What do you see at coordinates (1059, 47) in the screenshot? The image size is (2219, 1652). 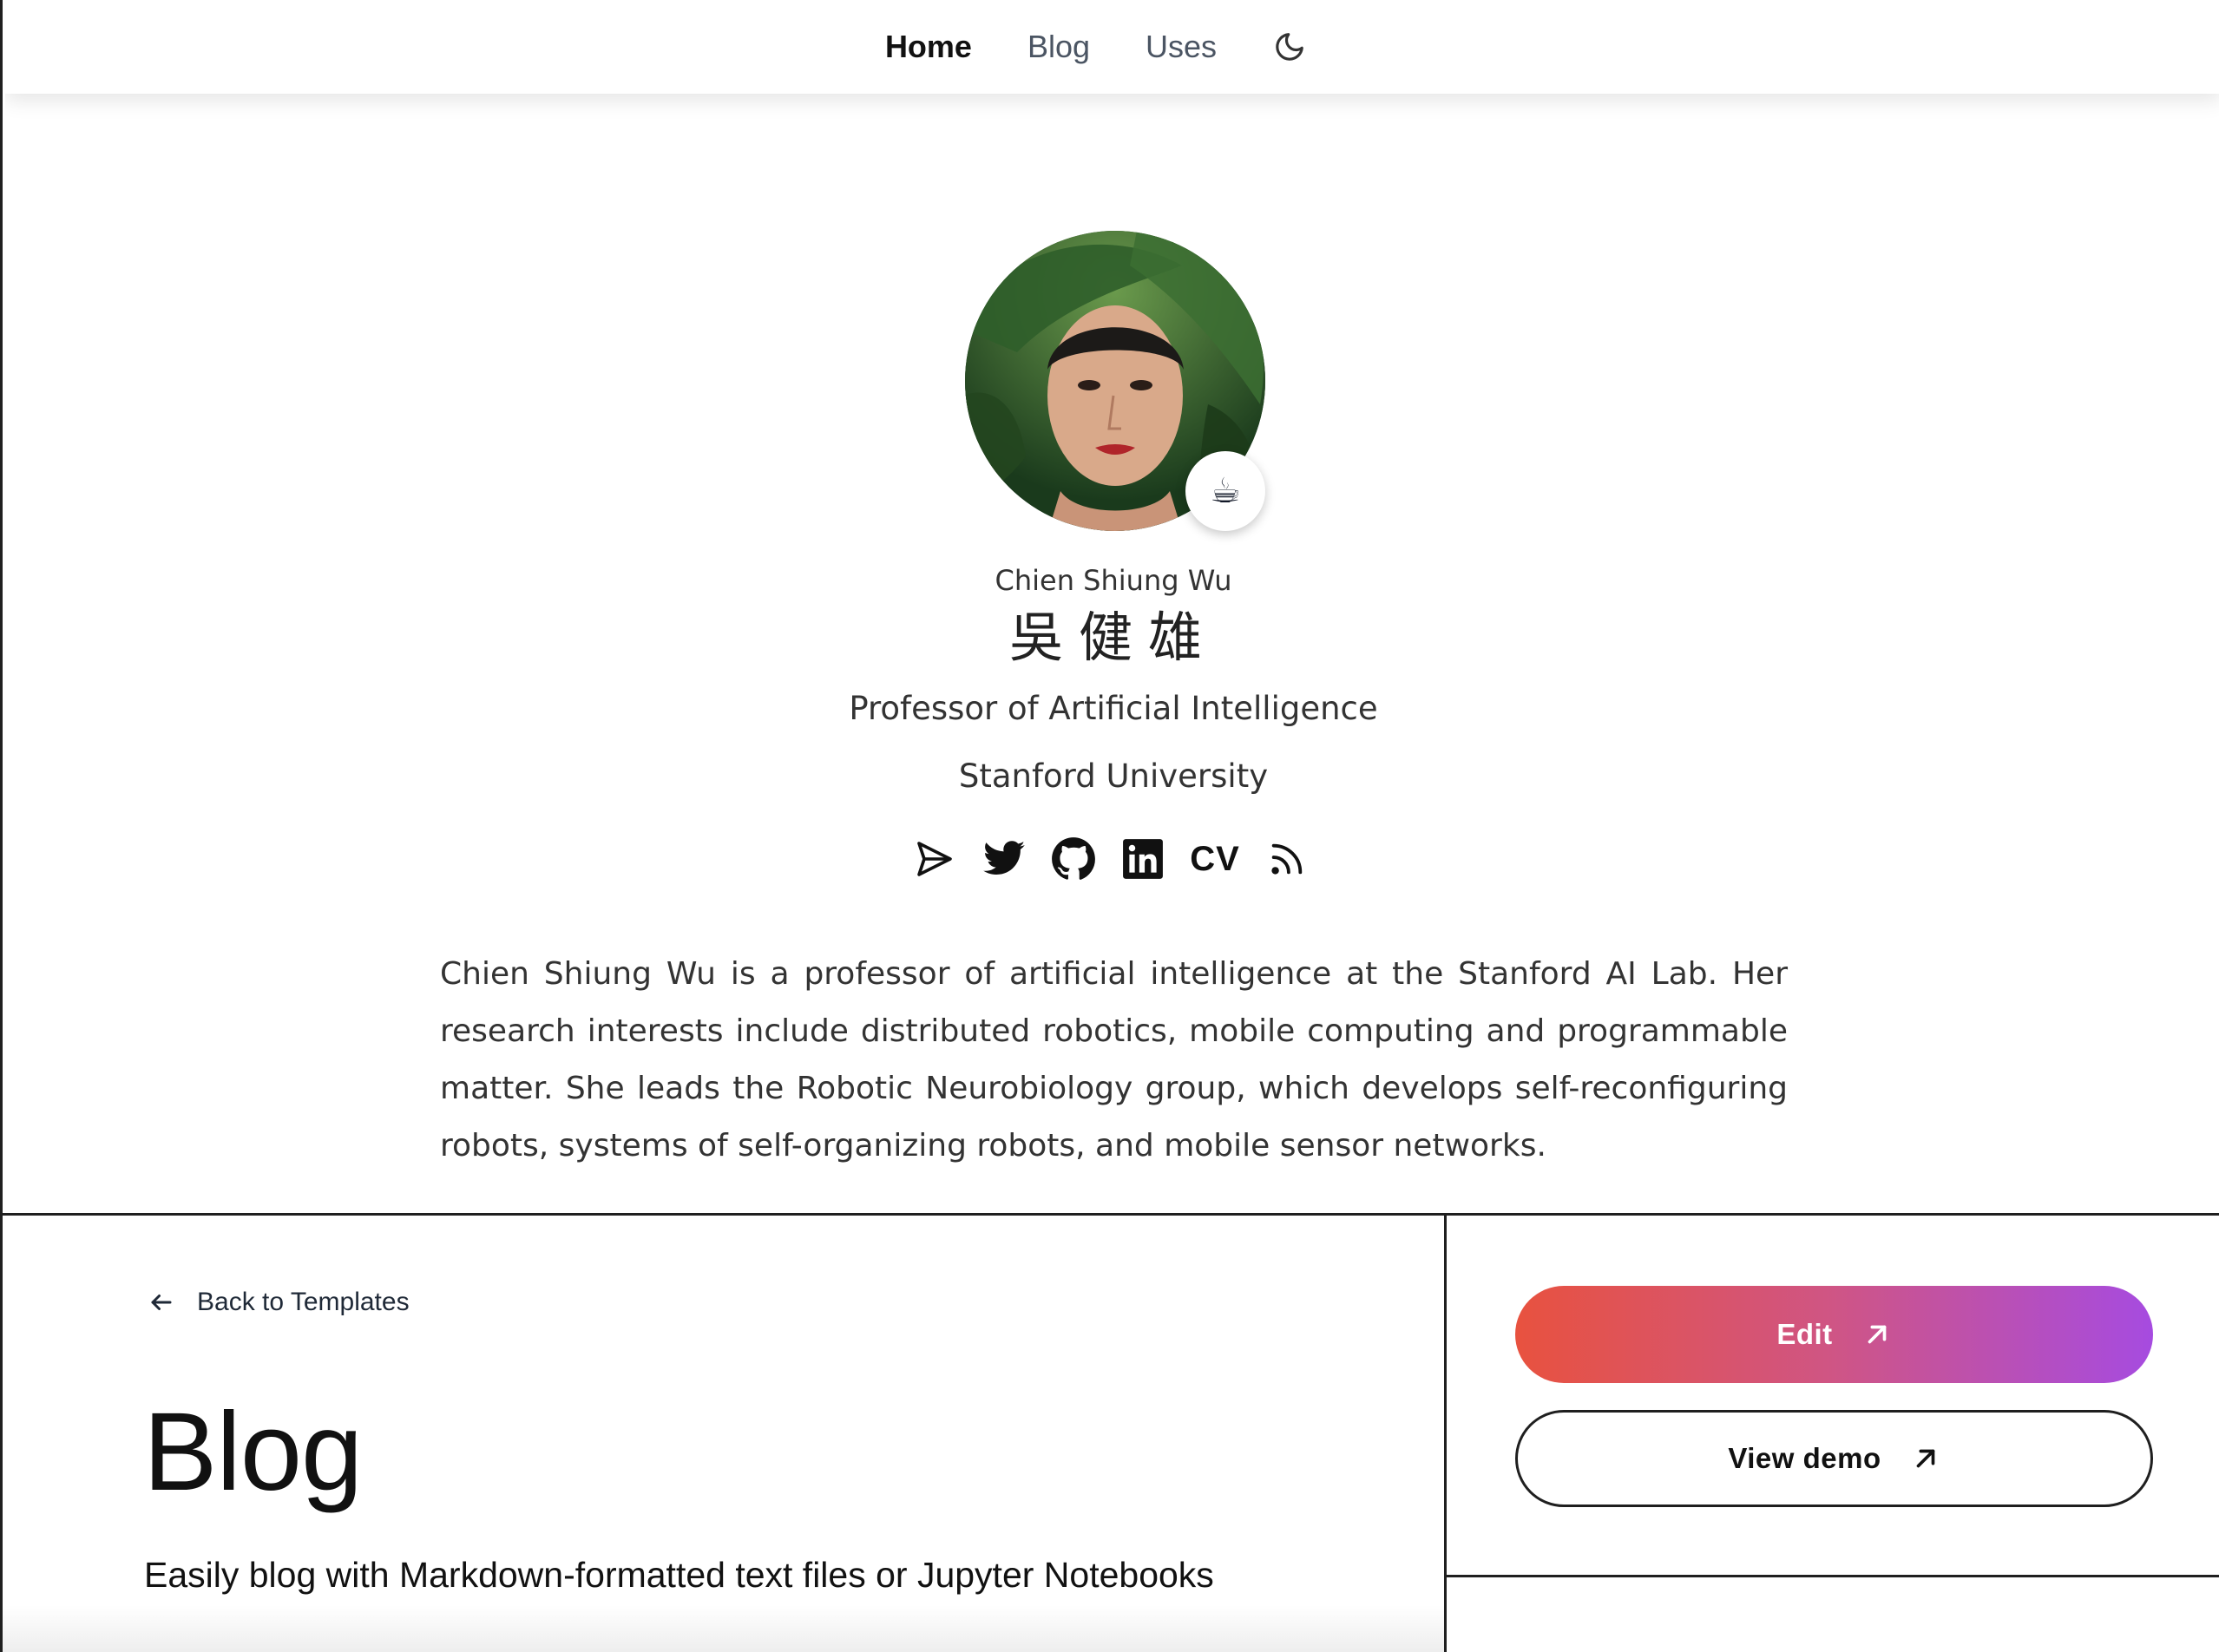 I see `nav-blog-link: Blog` at bounding box center [1059, 47].